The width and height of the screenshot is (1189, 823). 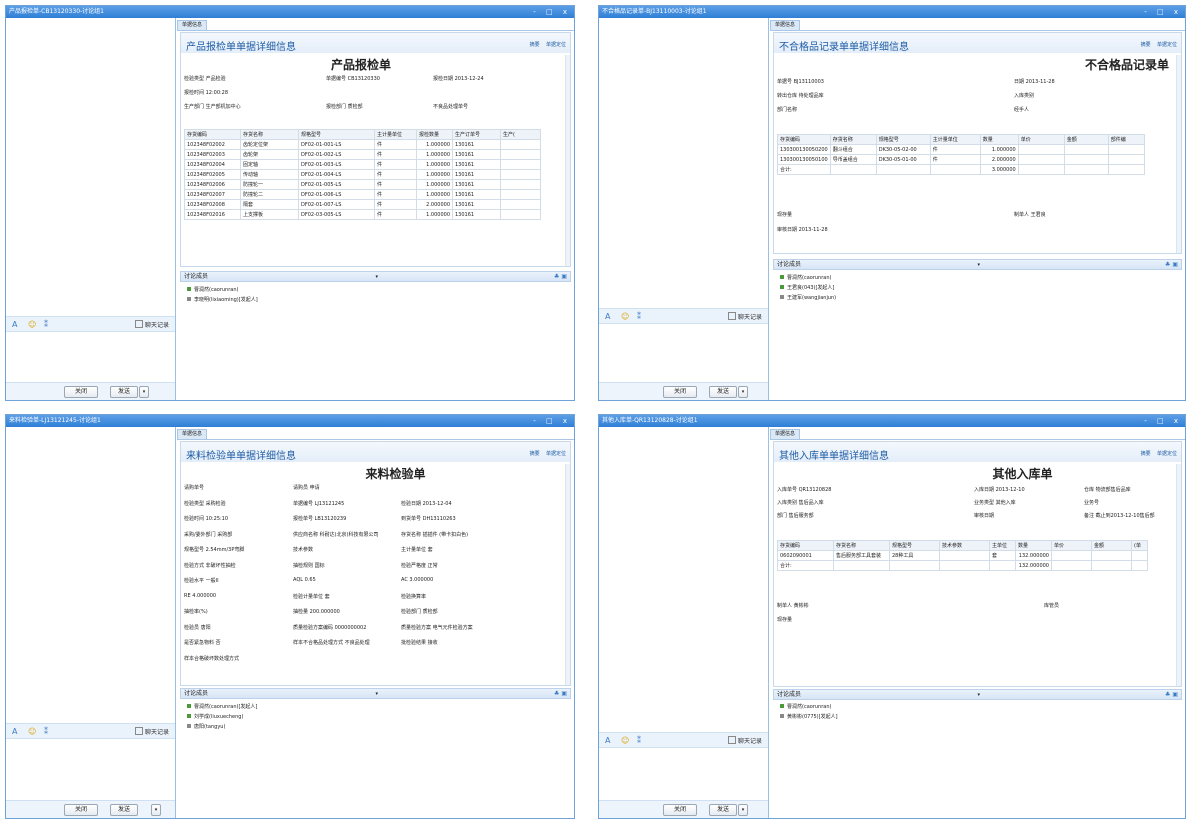 I want to click on member-item: 李晓明(lixiaoming)[发起人], so click(x=222, y=299).